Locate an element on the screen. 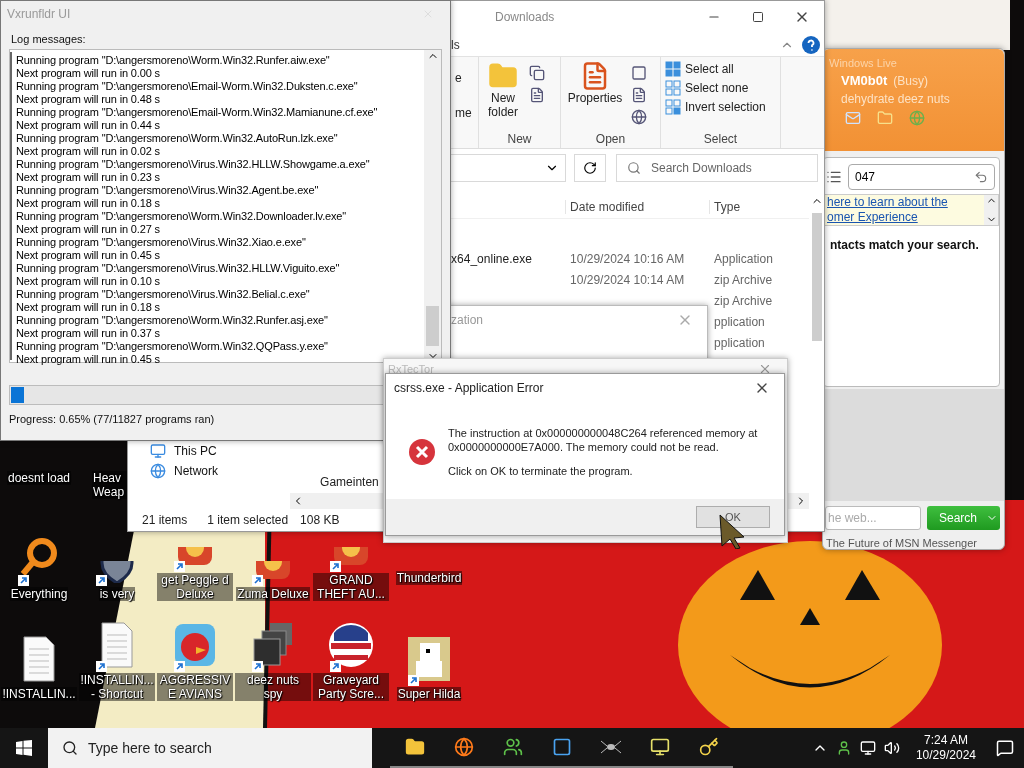  network-icon is located at coordinates (867, 748).